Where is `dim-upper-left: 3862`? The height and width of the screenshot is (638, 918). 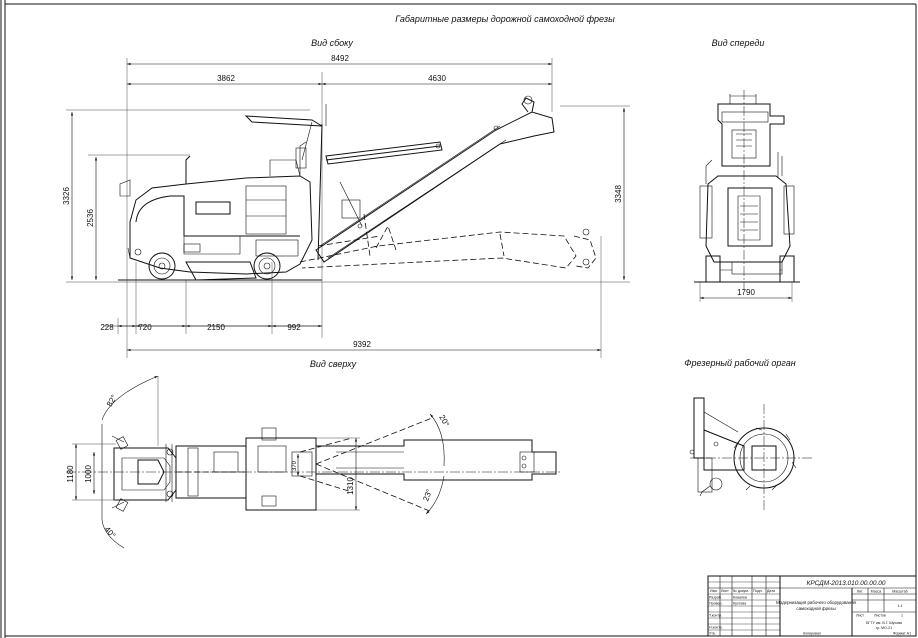
dim-upper-left: 3862 is located at coordinates (226, 78).